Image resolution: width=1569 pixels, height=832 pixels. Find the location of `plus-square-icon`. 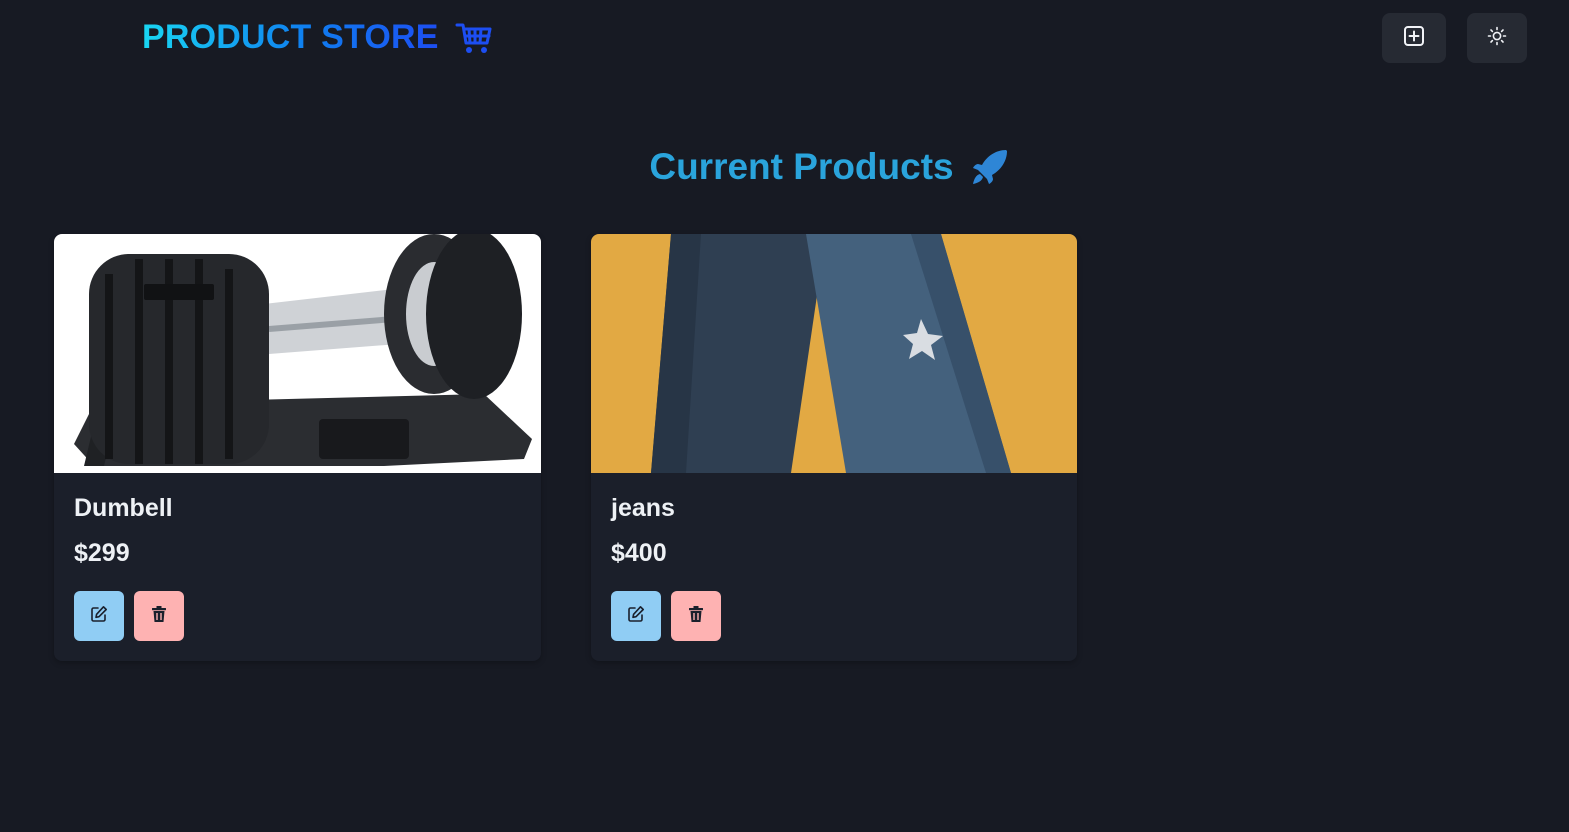

plus-square-icon is located at coordinates (1414, 38).